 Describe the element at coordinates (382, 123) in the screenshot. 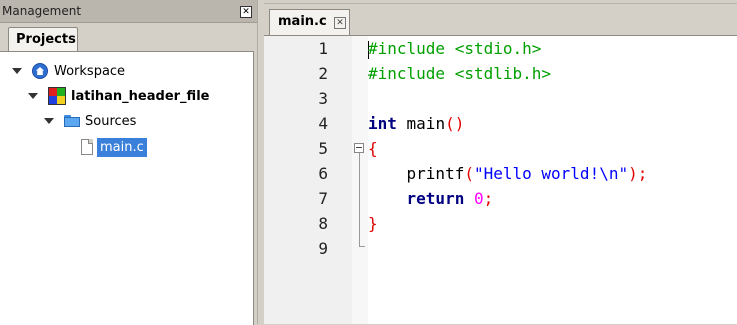

I see `code-token: int` at that location.